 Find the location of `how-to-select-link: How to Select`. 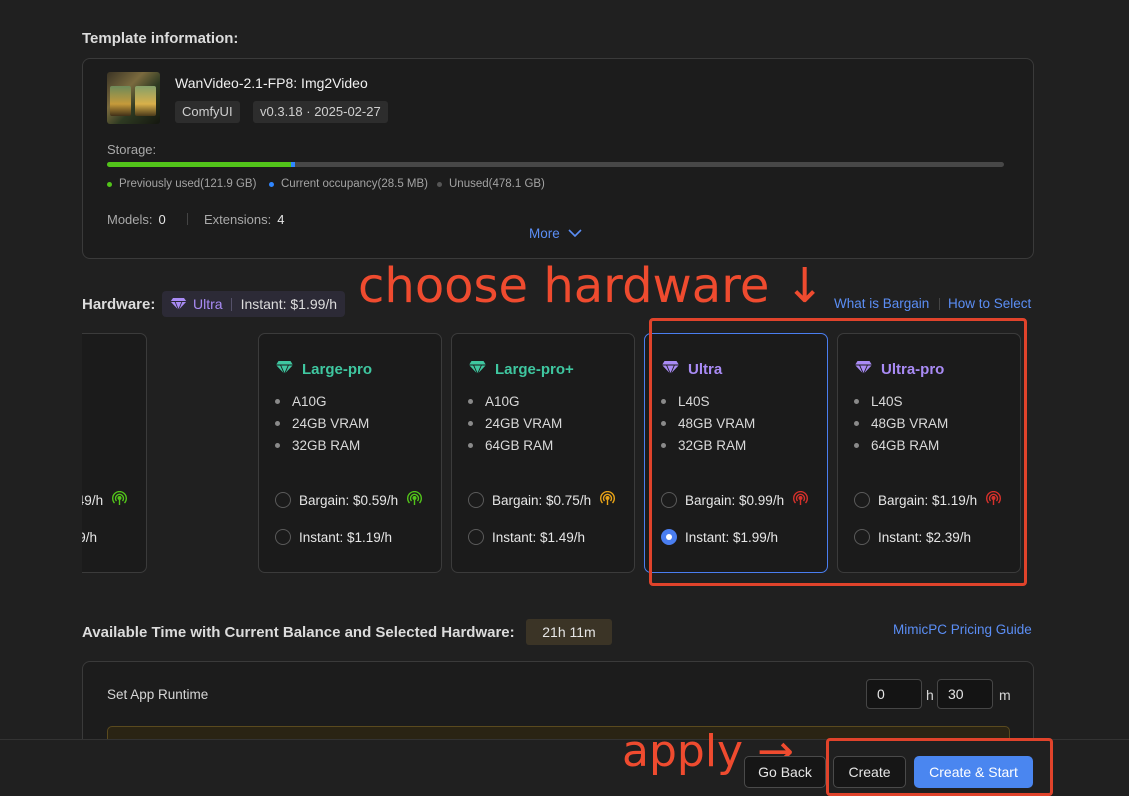

how-to-select-link: How to Select is located at coordinates (989, 303).